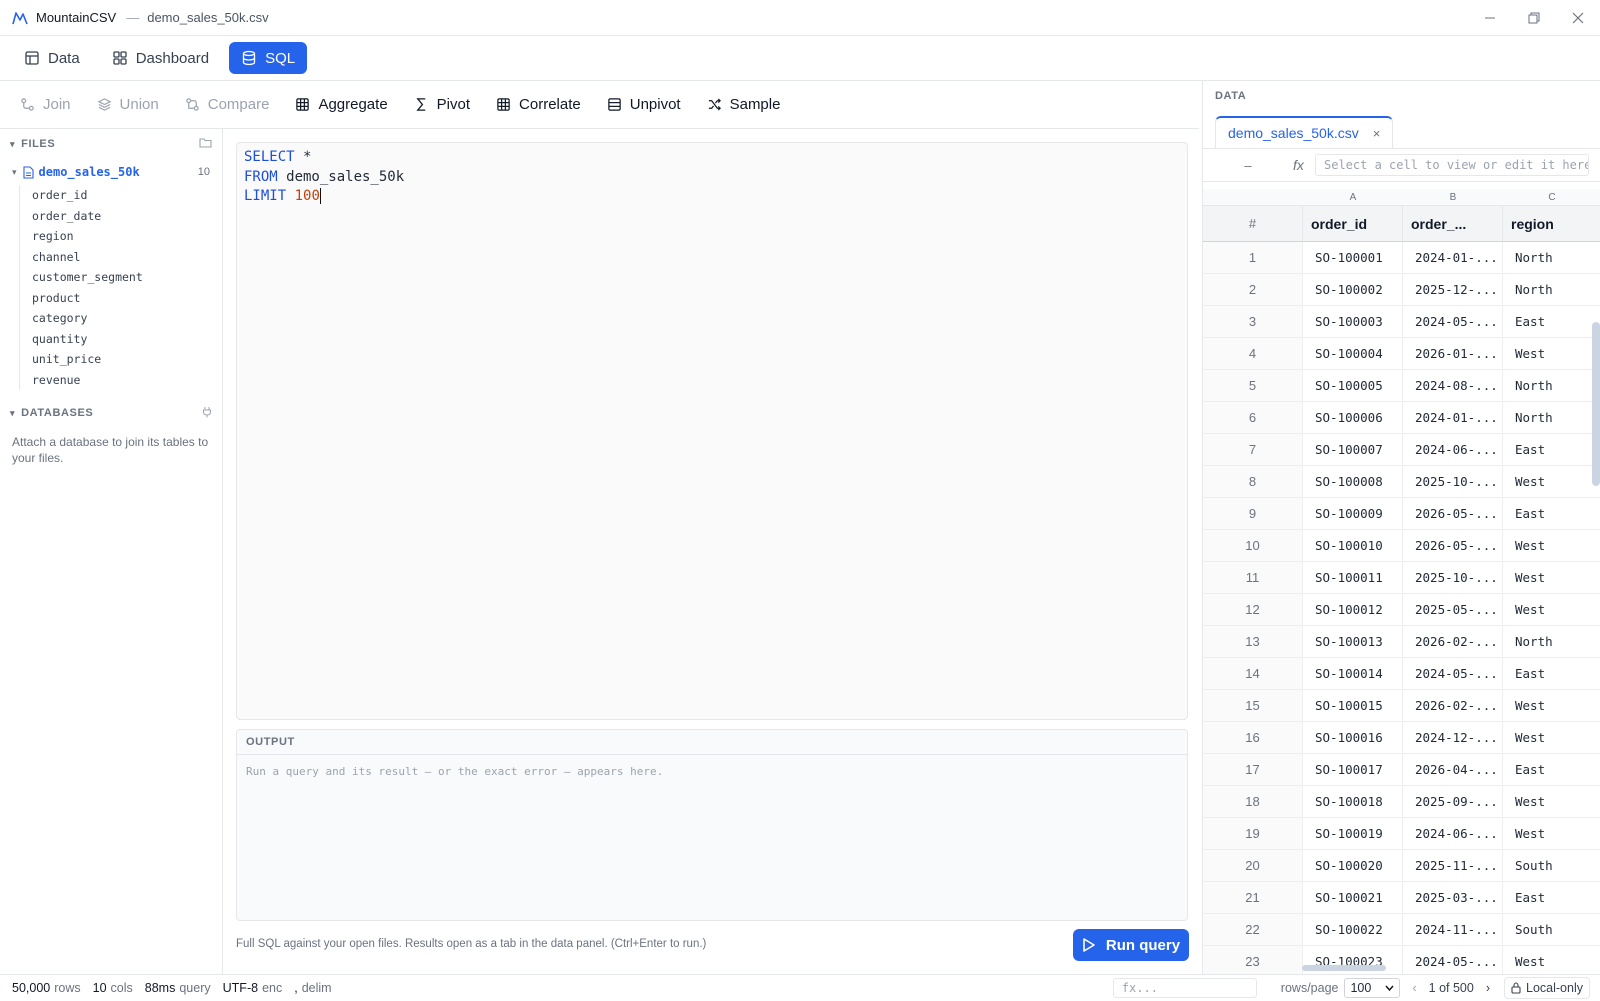 Image resolution: width=1600 pixels, height=1001 pixels. I want to click on restore-button, so click(1534, 18).